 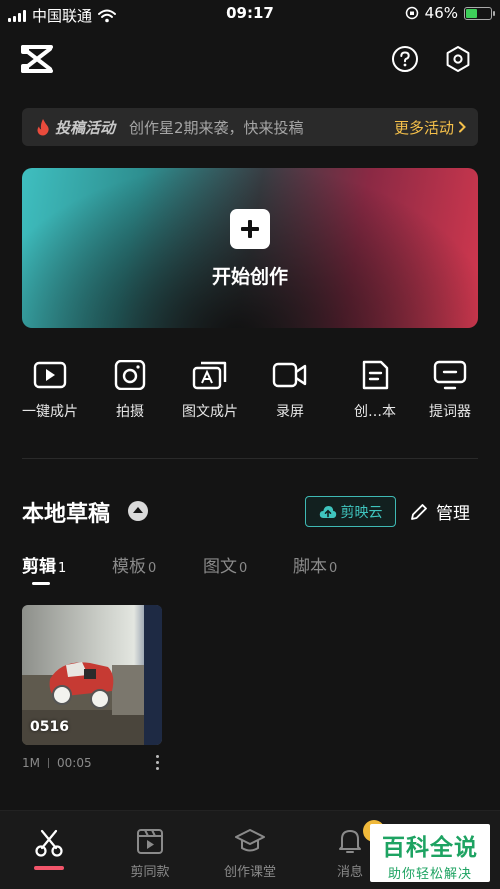 I want to click on capcut-logo-icon, so click(x=37, y=59).